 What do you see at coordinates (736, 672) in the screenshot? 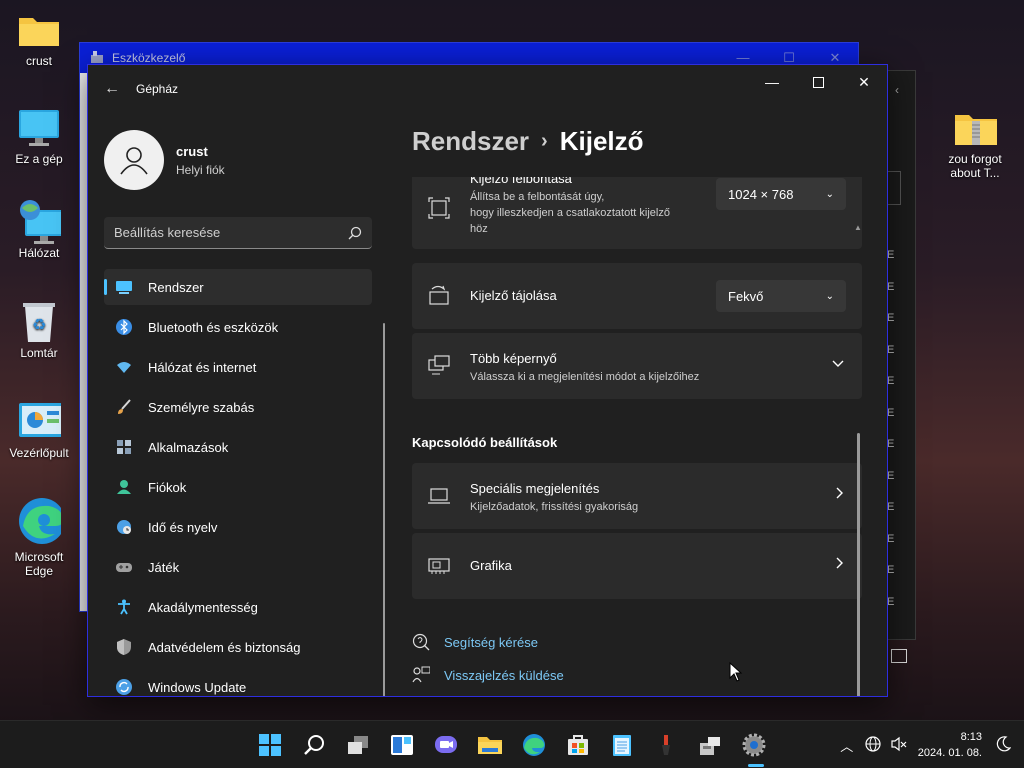
I see `mouse-cursor-icon` at bounding box center [736, 672].